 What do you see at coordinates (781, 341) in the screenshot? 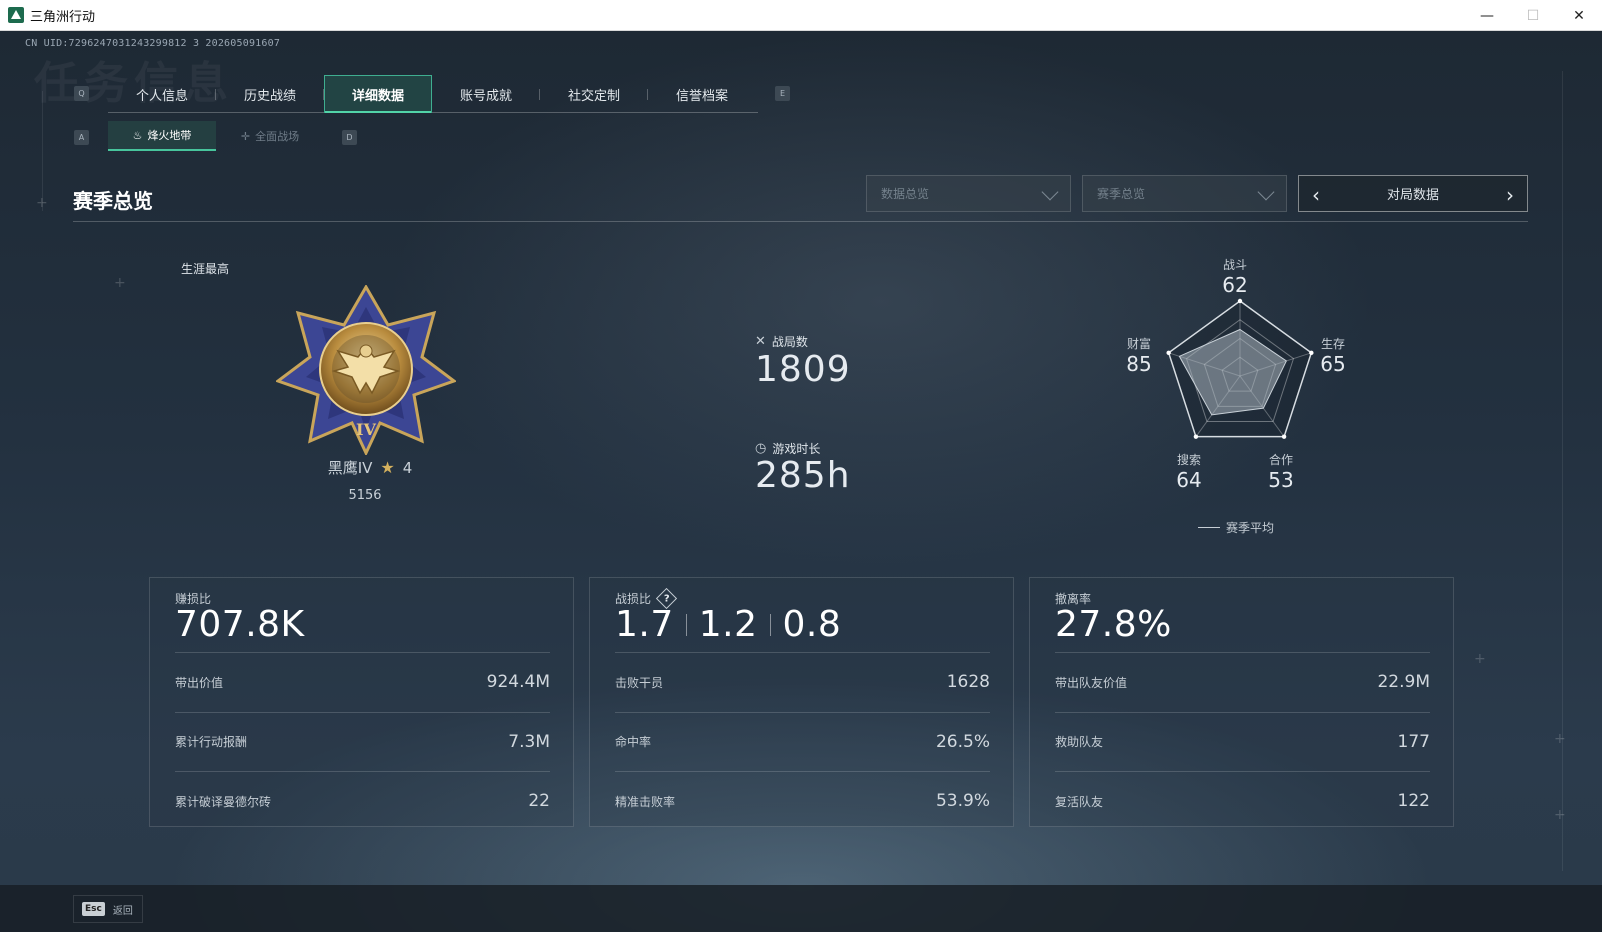
I see `matches-label: ✕ 战局数` at bounding box center [781, 341].